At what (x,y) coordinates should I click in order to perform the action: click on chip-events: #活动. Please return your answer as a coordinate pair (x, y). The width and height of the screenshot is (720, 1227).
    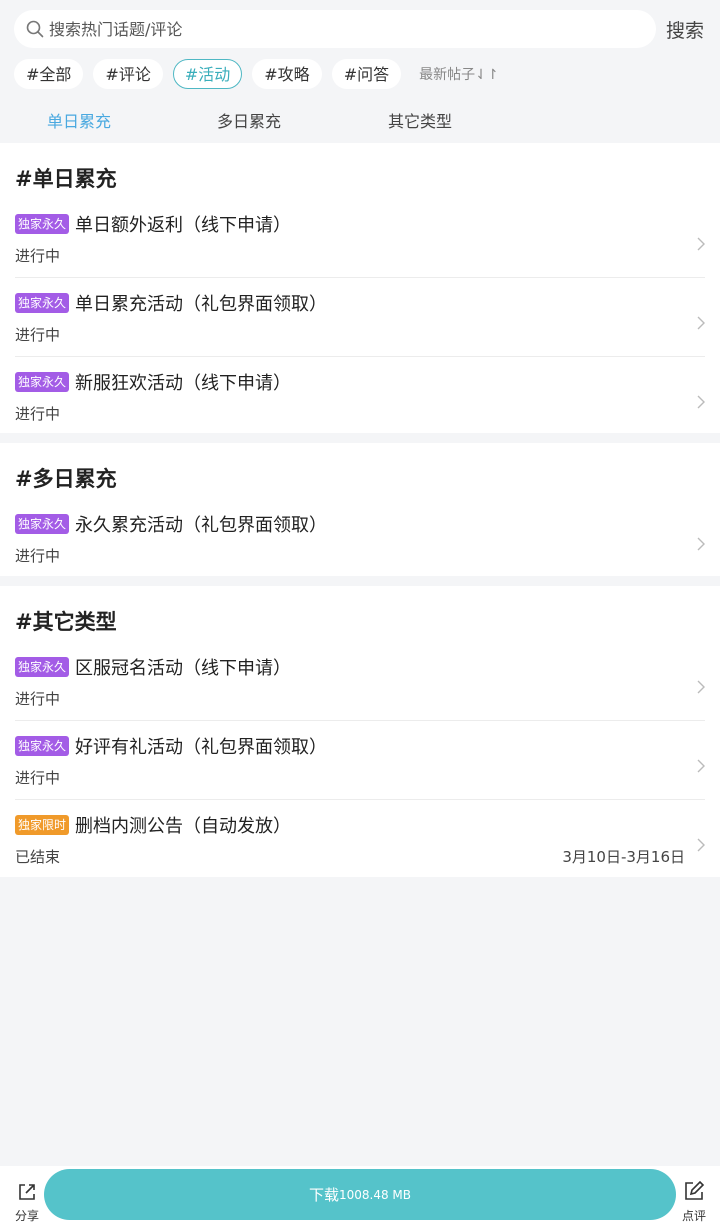
    Looking at the image, I should click on (207, 74).